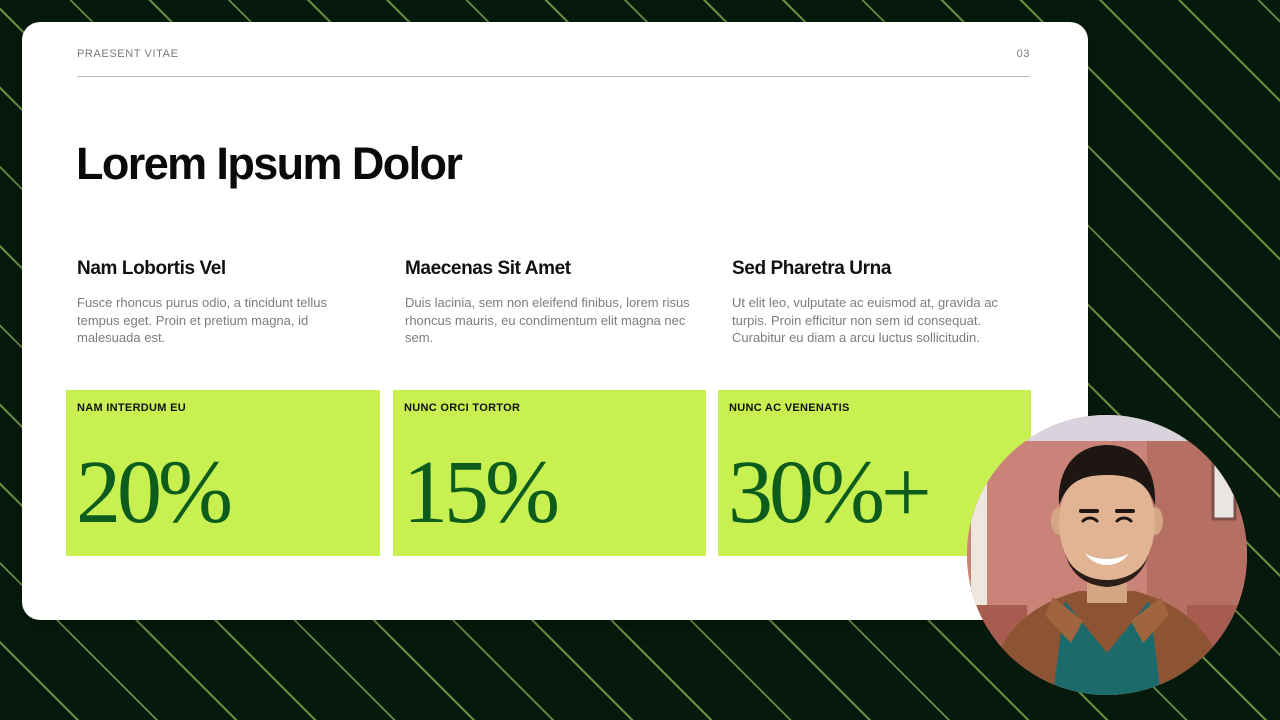 The height and width of the screenshot is (720, 1280). Describe the element at coordinates (154, 492) in the screenshot. I see `stat-value: 20%` at that location.